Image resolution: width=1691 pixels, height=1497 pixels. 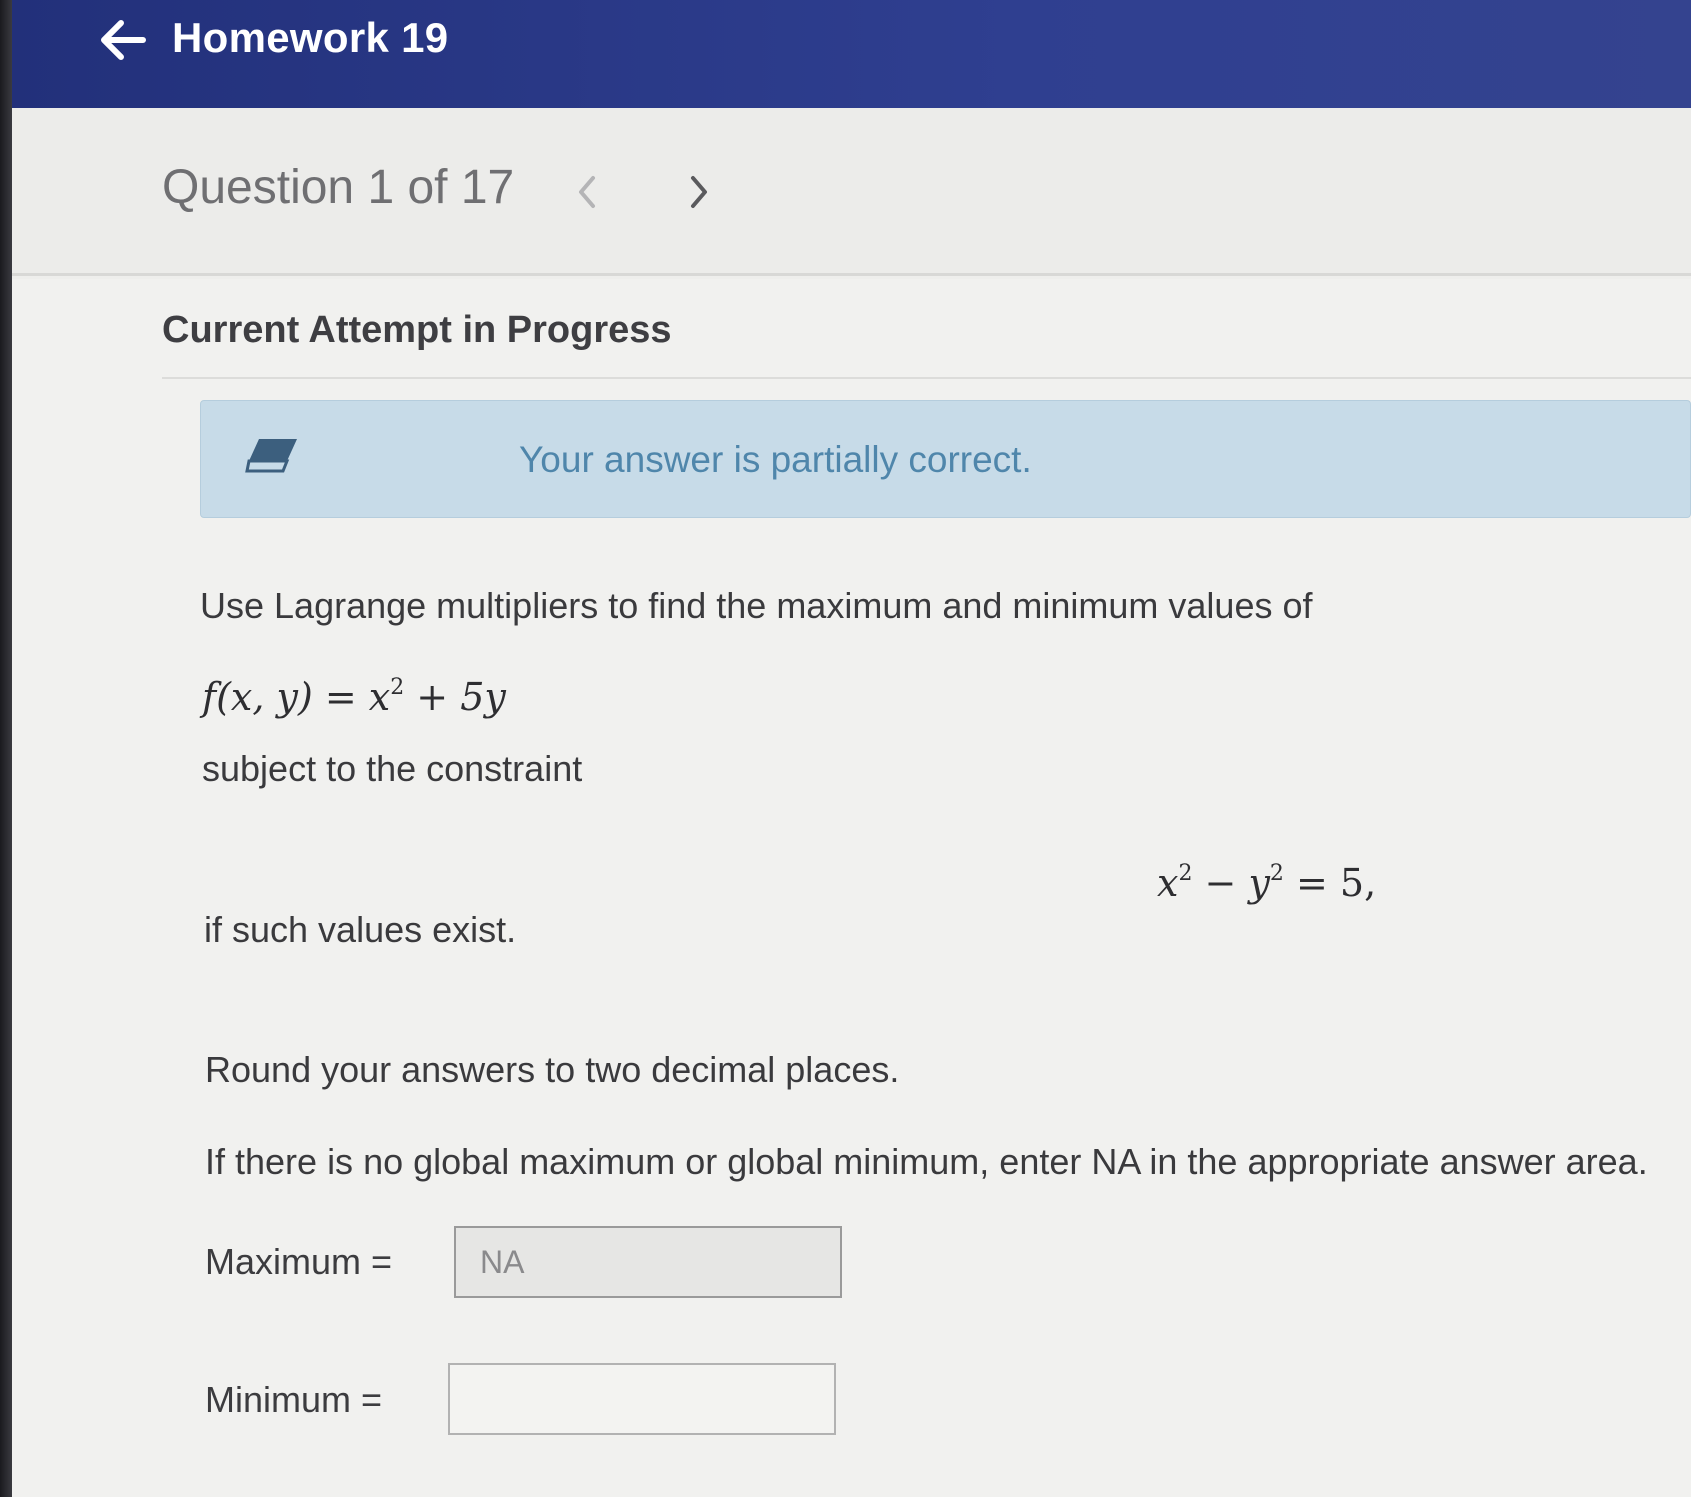 I want to click on constraint-x-exponent: 2, so click(x=1185, y=873).